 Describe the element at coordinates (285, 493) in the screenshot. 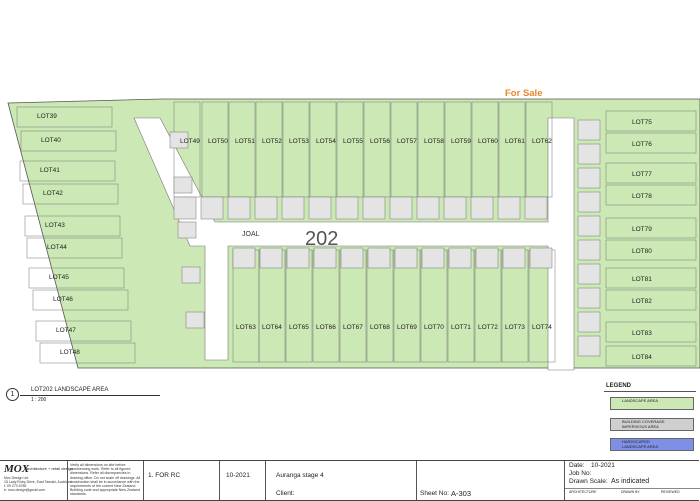

I see `client-label: Client:` at that location.